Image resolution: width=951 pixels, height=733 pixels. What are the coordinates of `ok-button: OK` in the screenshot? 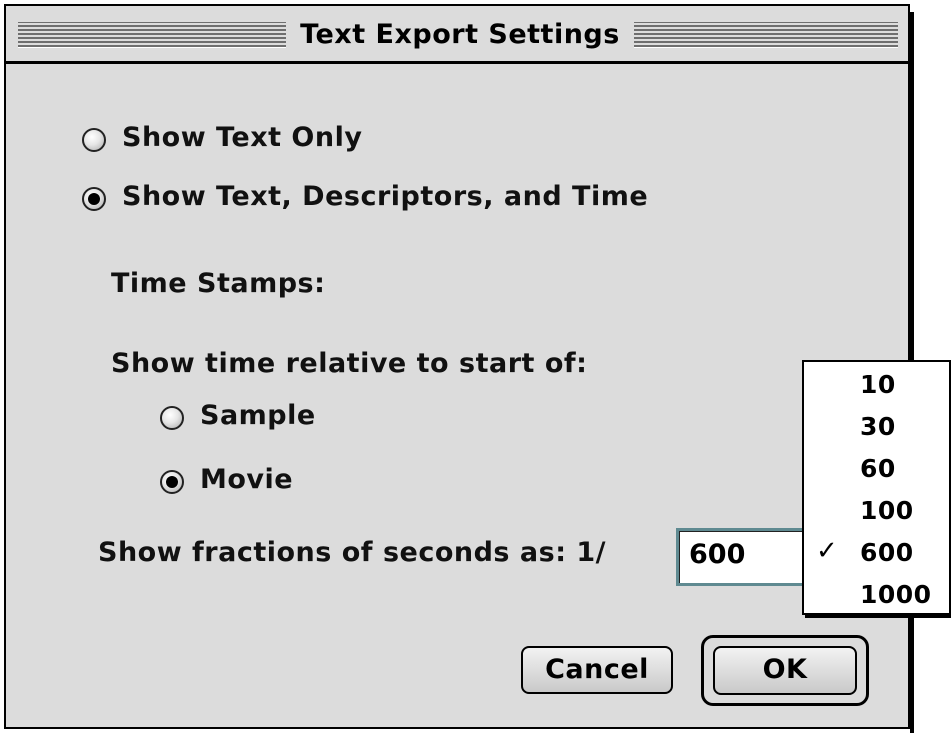 It's located at (785, 670).